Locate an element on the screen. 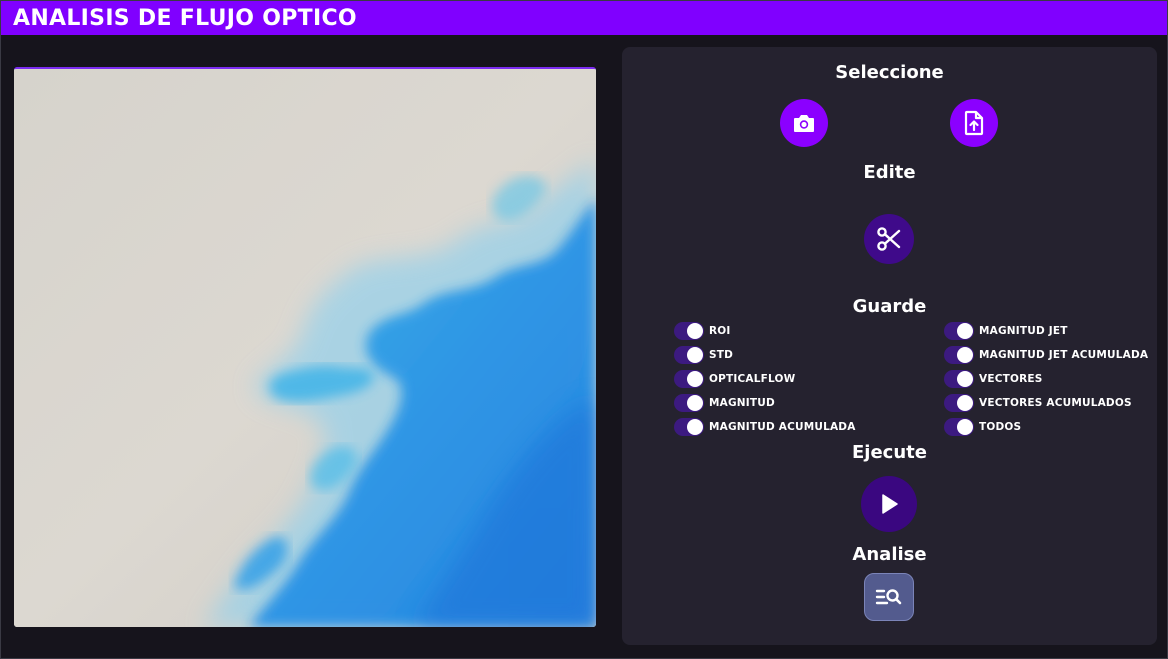  section-save-title: Guarde is located at coordinates (889, 306).